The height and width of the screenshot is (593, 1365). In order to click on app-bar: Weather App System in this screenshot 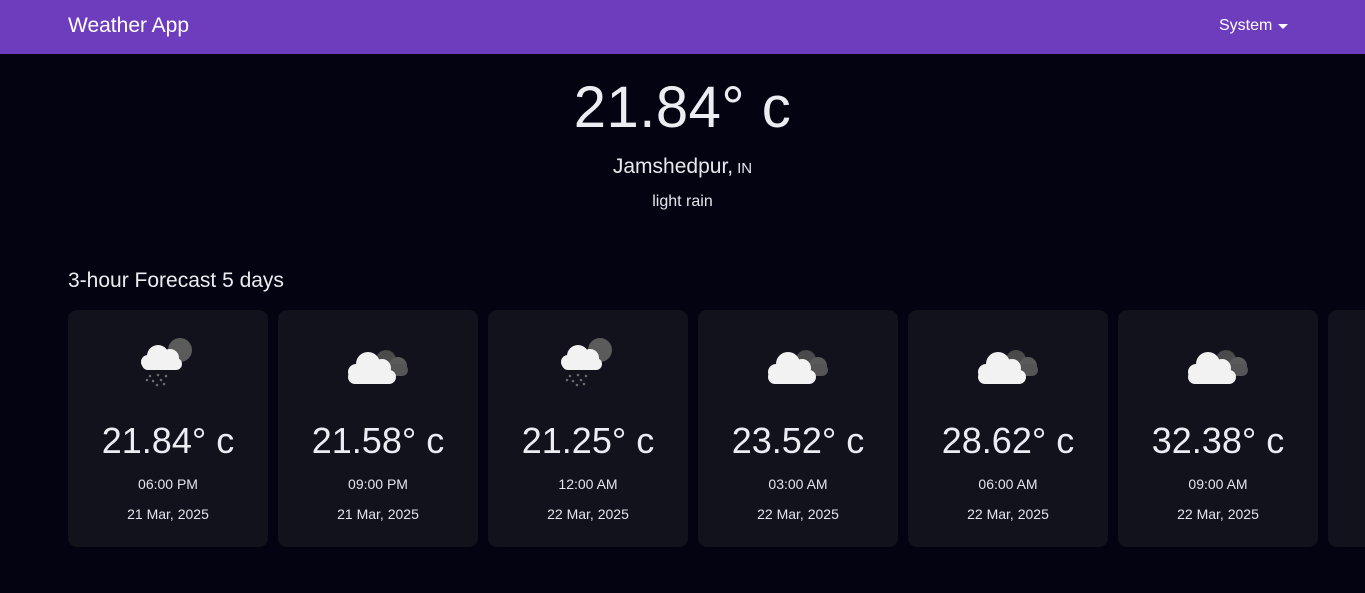, I will do `click(682, 27)`.